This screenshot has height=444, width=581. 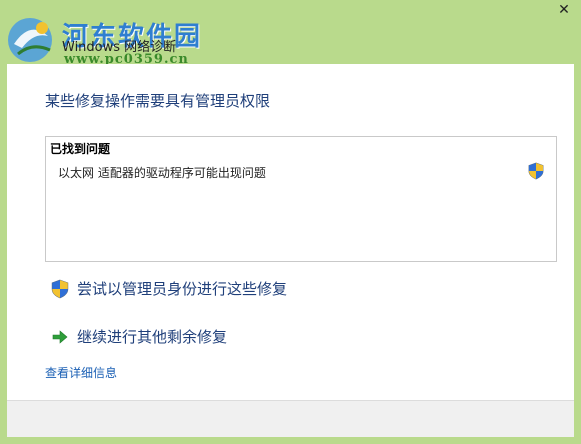 I want to click on run-as-admin-label: 尝试以管理员身份进行这些修复, so click(x=182, y=289).